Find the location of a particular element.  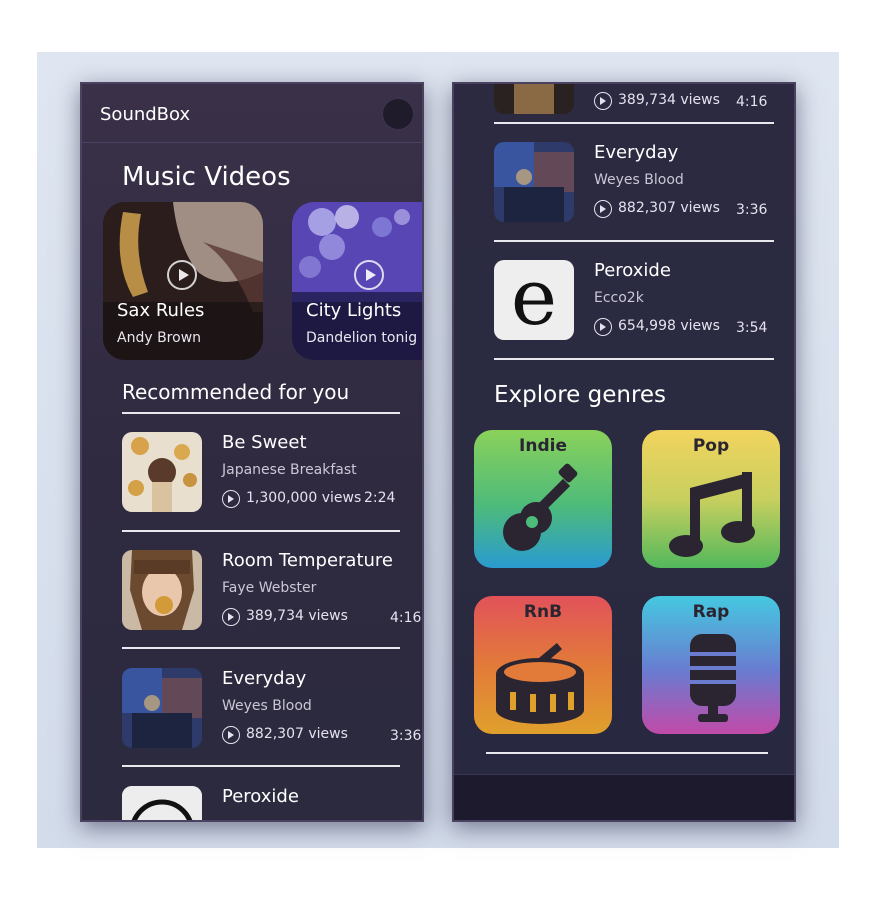

genre-tile-rnb: RnB is located at coordinates (543, 665).